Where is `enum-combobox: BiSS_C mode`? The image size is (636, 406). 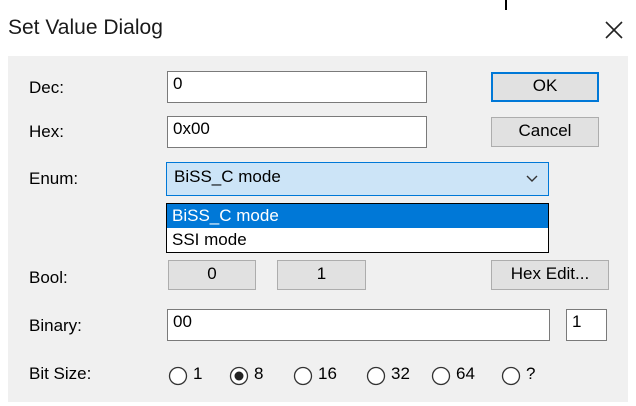 enum-combobox: BiSS_C mode is located at coordinates (357, 179).